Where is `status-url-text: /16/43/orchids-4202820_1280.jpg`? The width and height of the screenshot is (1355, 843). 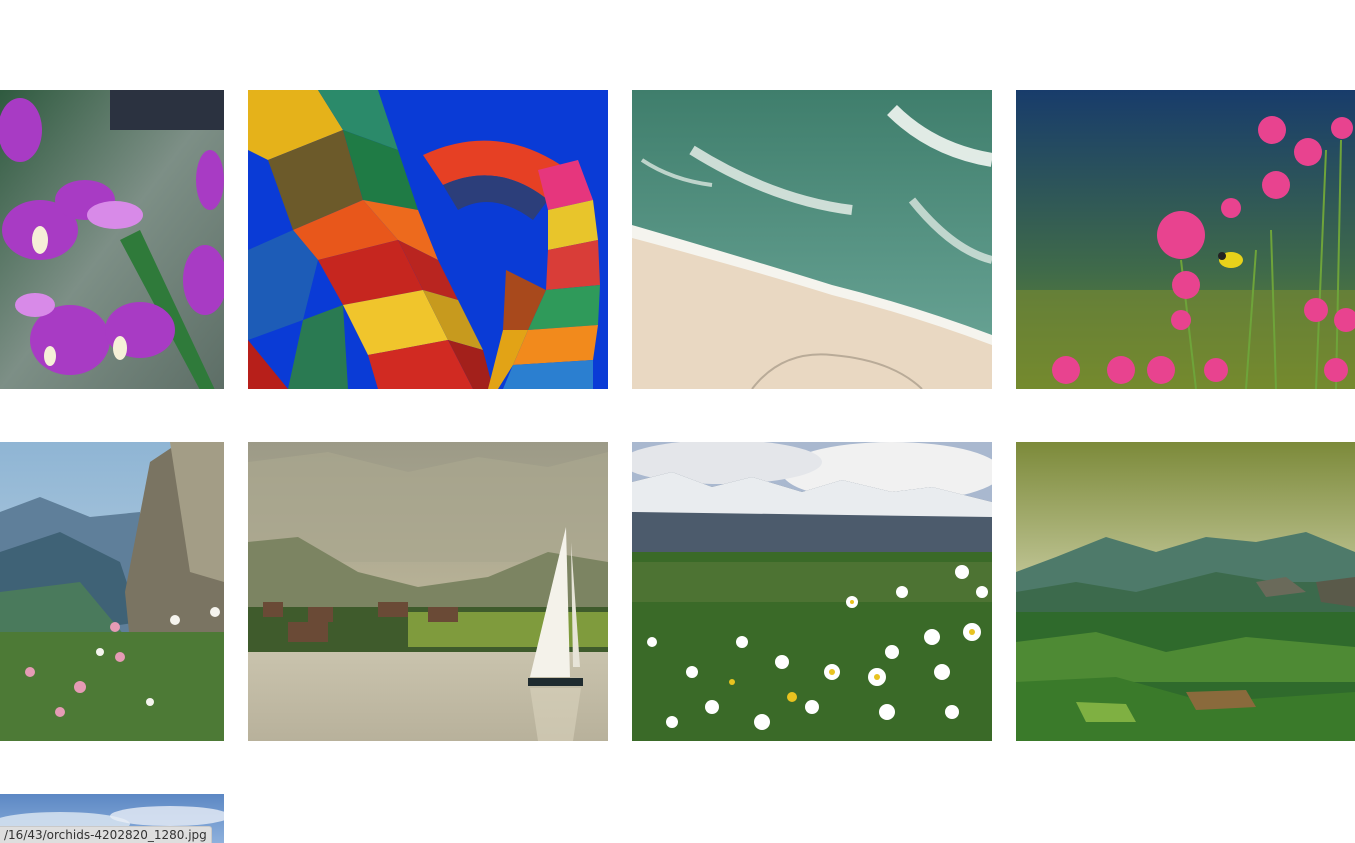 status-url-text: /16/43/orchids-4202820_1280.jpg is located at coordinates (105, 835).